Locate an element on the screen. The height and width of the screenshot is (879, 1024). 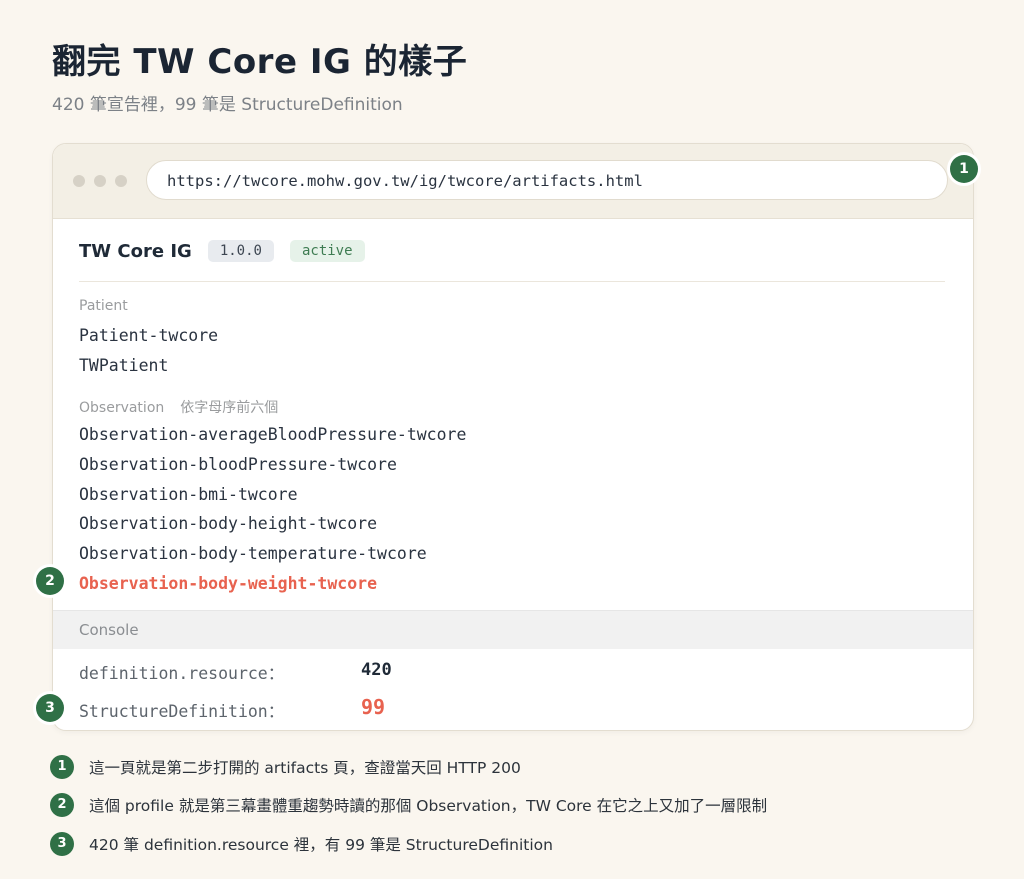
console-bar: Console is located at coordinates (513, 629).